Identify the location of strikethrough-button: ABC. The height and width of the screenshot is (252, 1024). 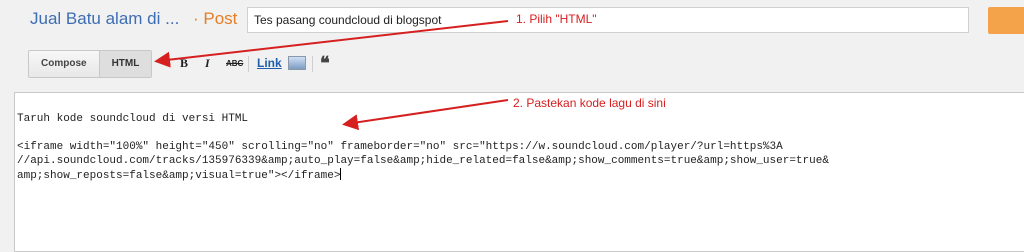
(234, 63).